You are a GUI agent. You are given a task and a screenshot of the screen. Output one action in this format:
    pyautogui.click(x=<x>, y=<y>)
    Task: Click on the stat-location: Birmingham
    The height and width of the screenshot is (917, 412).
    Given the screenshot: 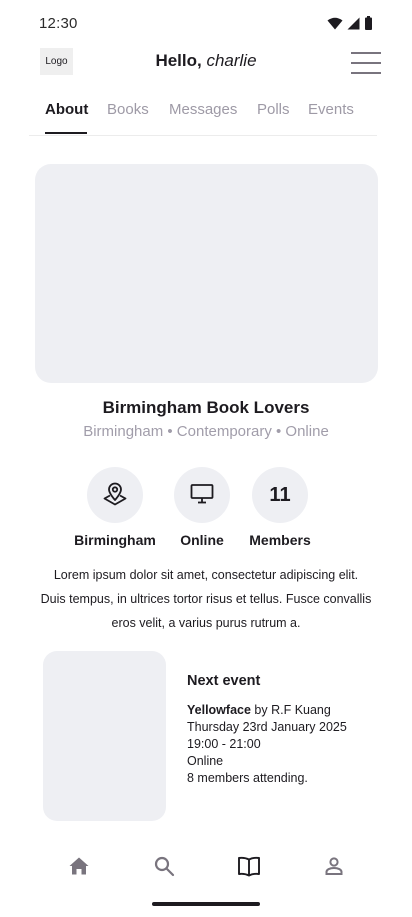 What is the action you would take?
    pyautogui.click(x=115, y=507)
    